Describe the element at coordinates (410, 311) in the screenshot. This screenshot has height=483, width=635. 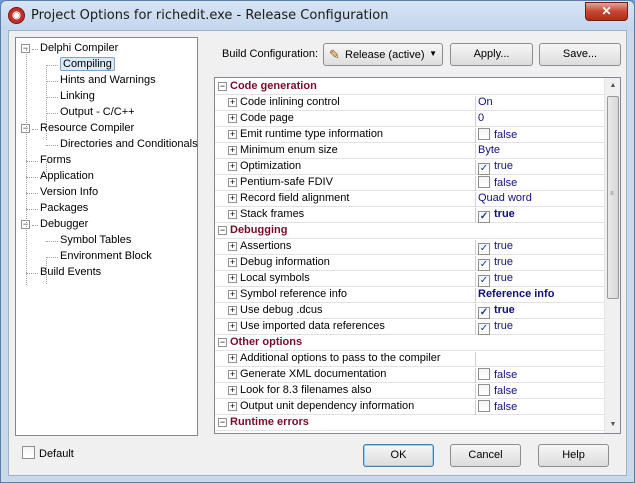
I see `property-row-use-debug-dcus: + Use debug .dcus ✓ true` at that location.